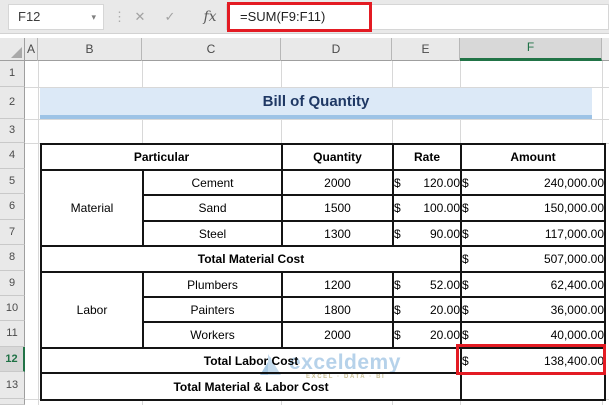  Describe the element at coordinates (170, 17) in the screenshot. I see `enter-icon: ✓` at that location.